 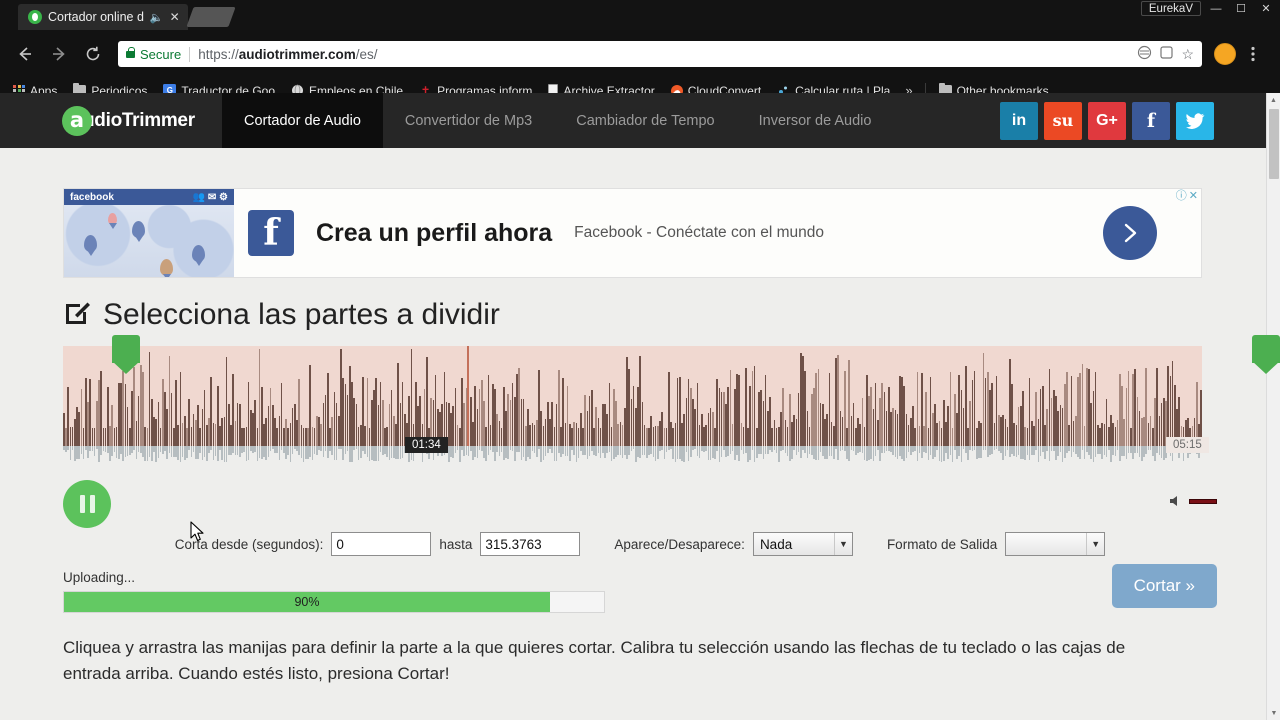 What do you see at coordinates (271, 233) in the screenshot?
I see `facebook-logo-icon: f` at bounding box center [271, 233].